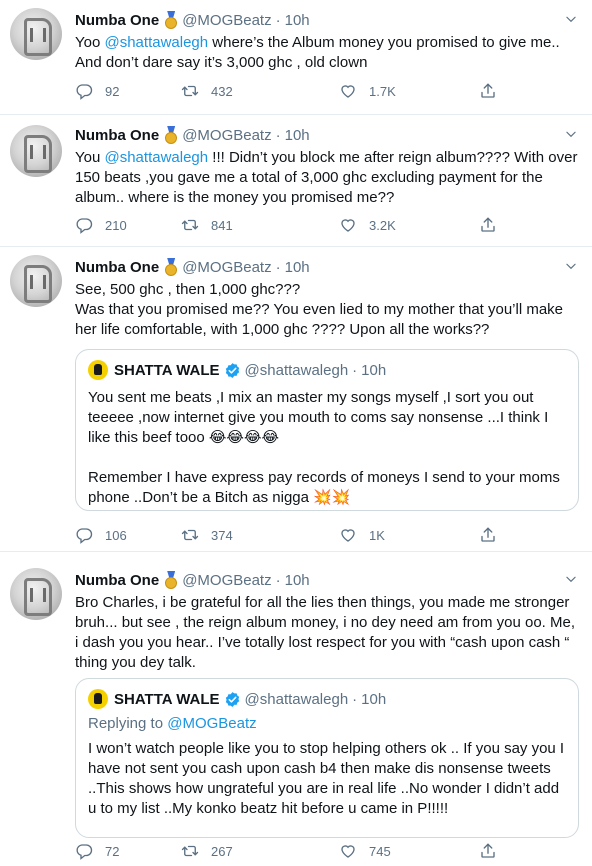 Image resolution: width=592 pixels, height=866 pixels. Describe the element at coordinates (382, 91) in the screenshot. I see `like-count: 1.7K` at that location.